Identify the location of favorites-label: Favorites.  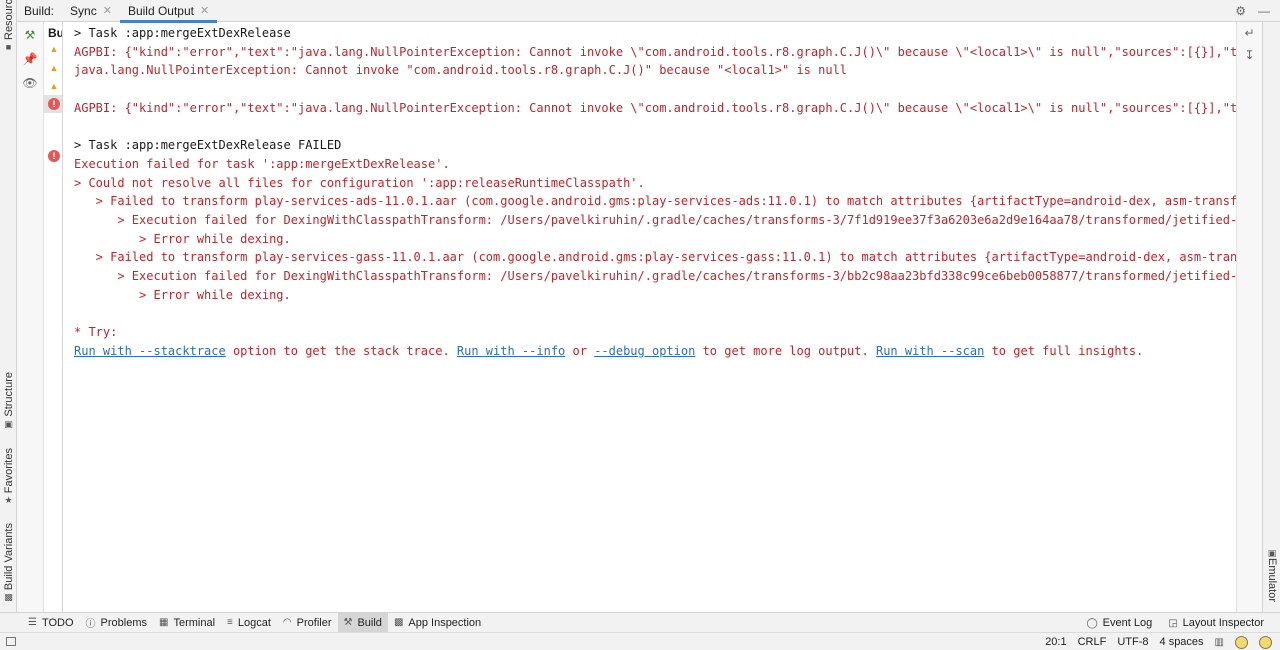
(8, 471).